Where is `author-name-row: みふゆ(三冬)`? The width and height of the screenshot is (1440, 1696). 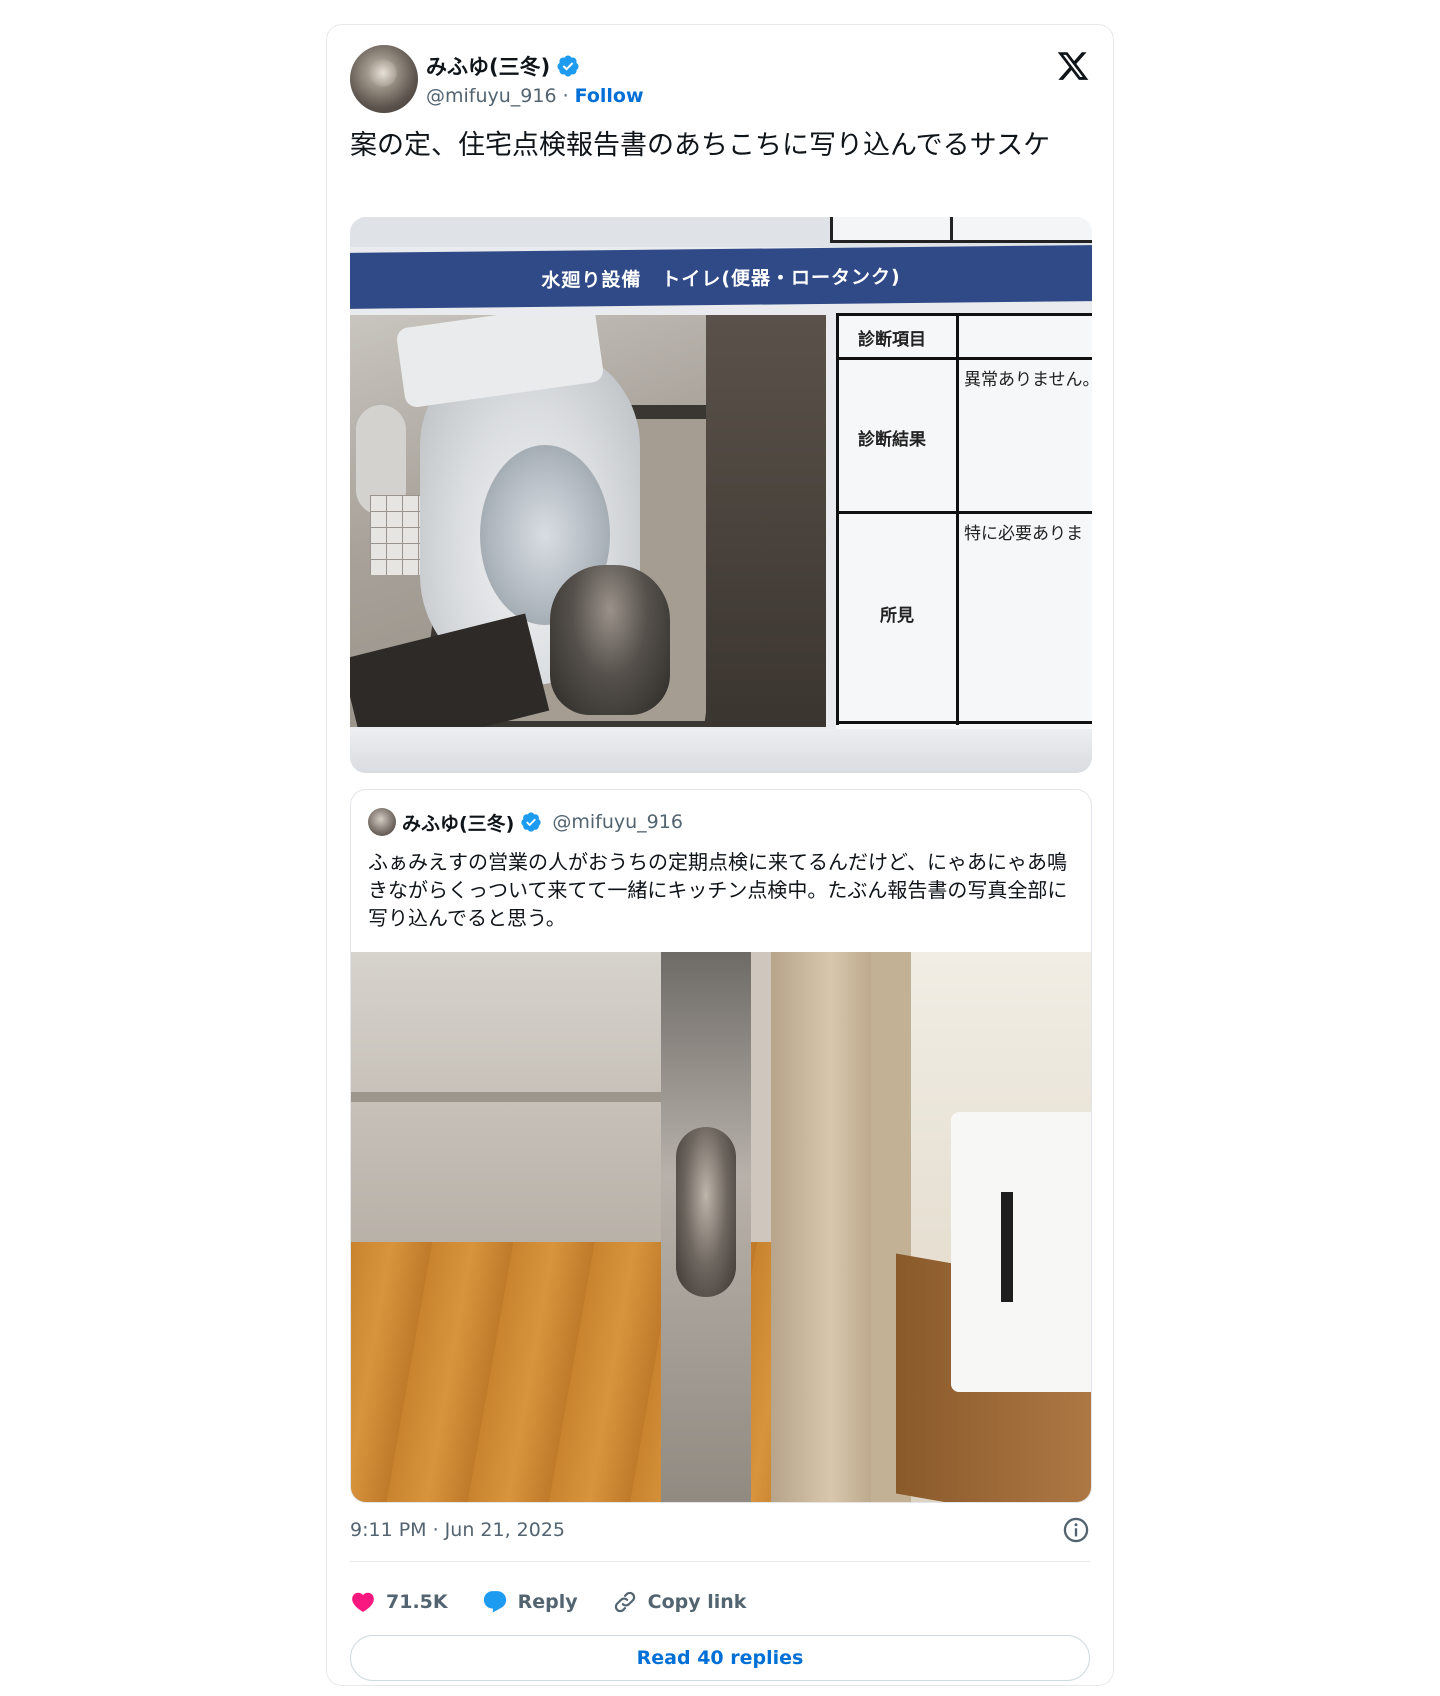
author-name-row: みふゆ(三冬) is located at coordinates (503, 66).